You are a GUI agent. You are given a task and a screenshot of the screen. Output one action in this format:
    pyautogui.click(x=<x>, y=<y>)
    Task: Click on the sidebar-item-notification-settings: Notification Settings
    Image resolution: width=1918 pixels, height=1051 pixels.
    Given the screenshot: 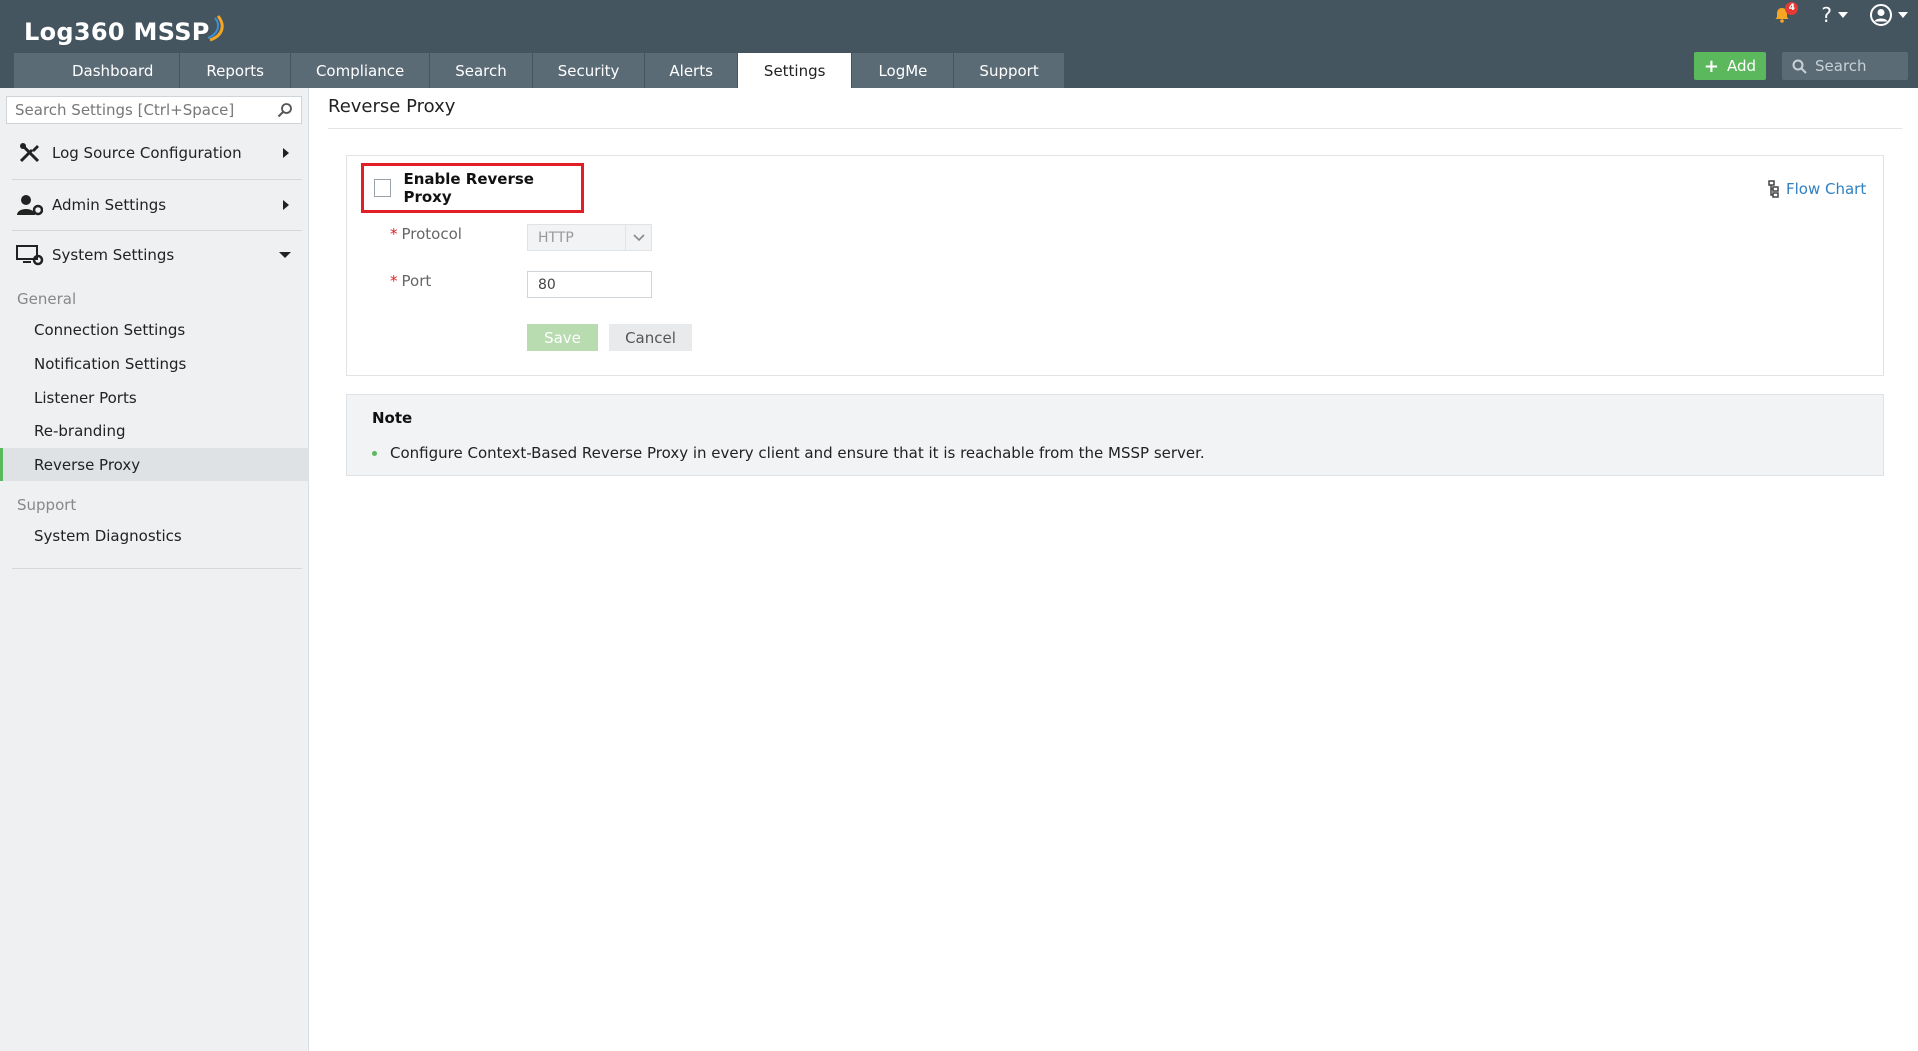 What is the action you would take?
    pyautogui.click(x=154, y=363)
    